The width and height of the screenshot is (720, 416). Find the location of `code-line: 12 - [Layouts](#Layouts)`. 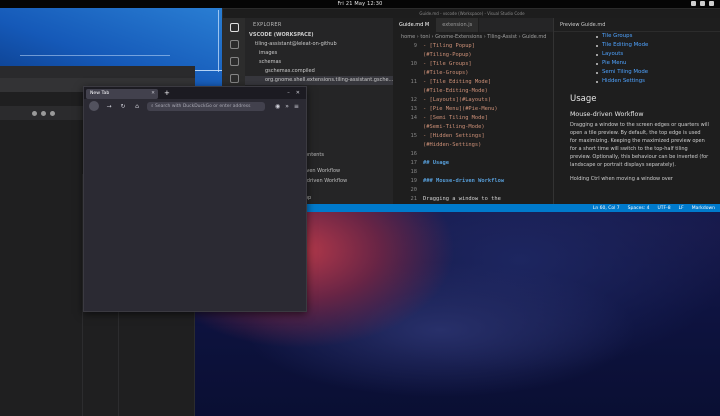

code-line: 12 - [Layouts](#Layouts) is located at coordinates (473, 100).